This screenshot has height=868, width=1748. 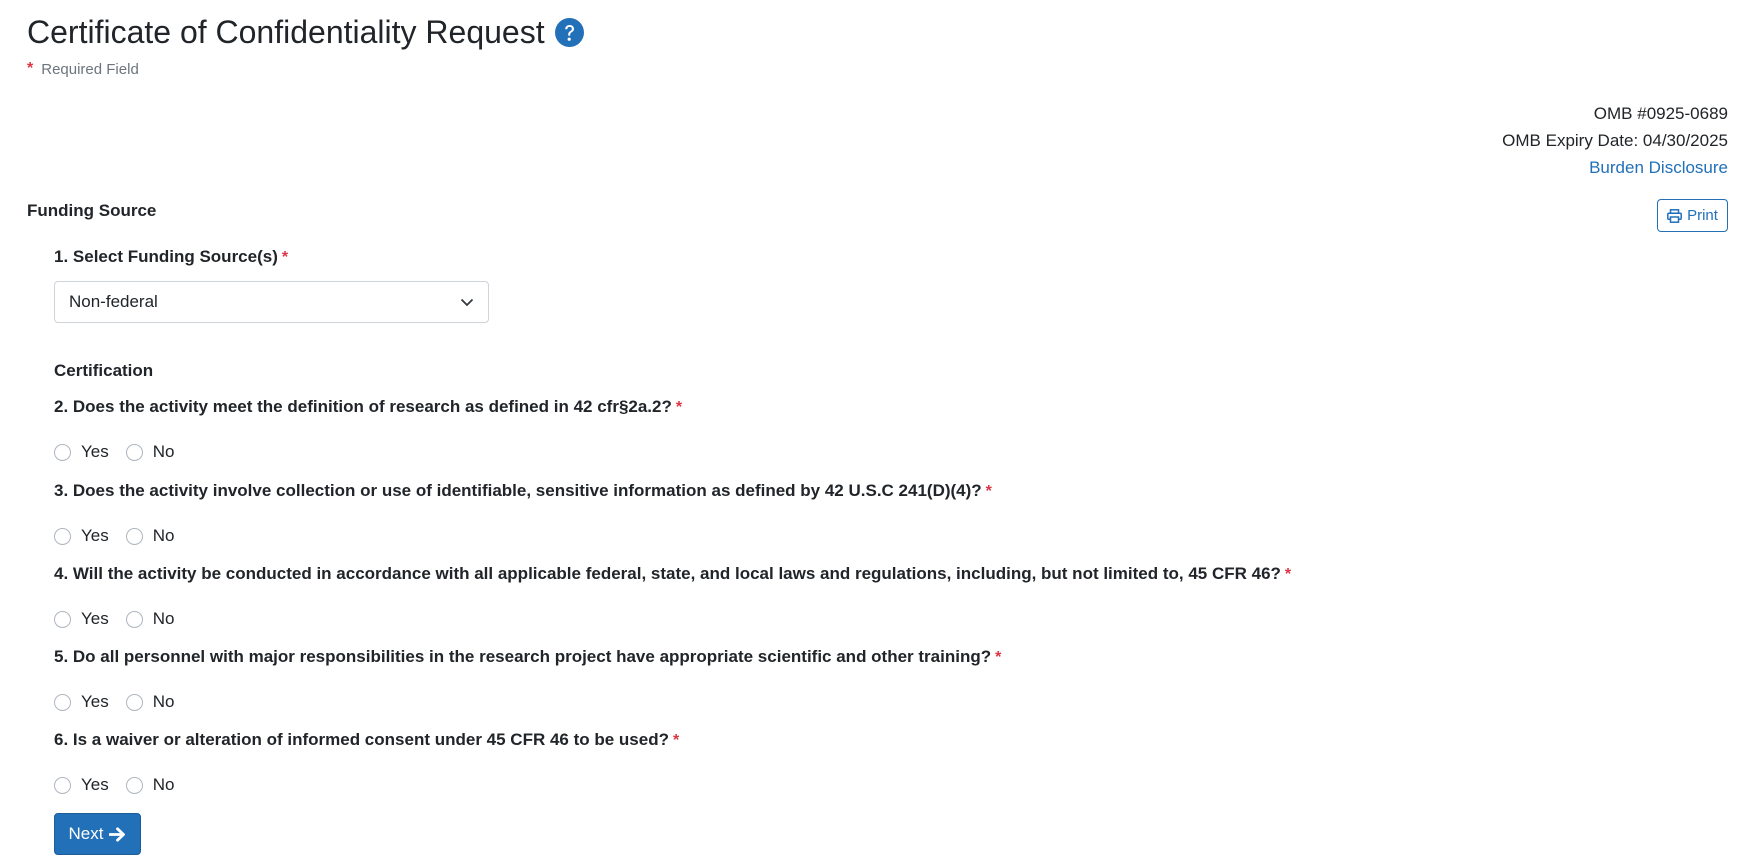 I want to click on question-3-no-radio, so click(x=134, y=536).